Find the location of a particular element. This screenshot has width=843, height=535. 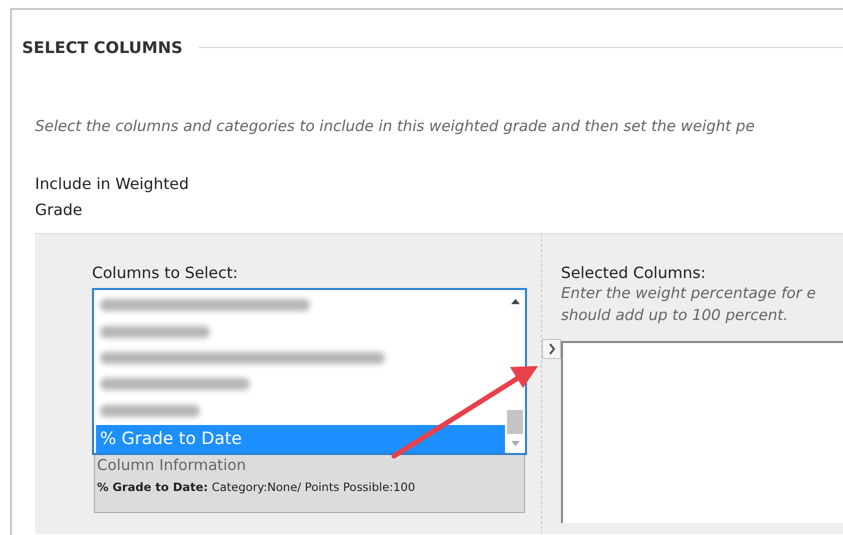

field-label: Include in Weighted Grade is located at coordinates (112, 197).